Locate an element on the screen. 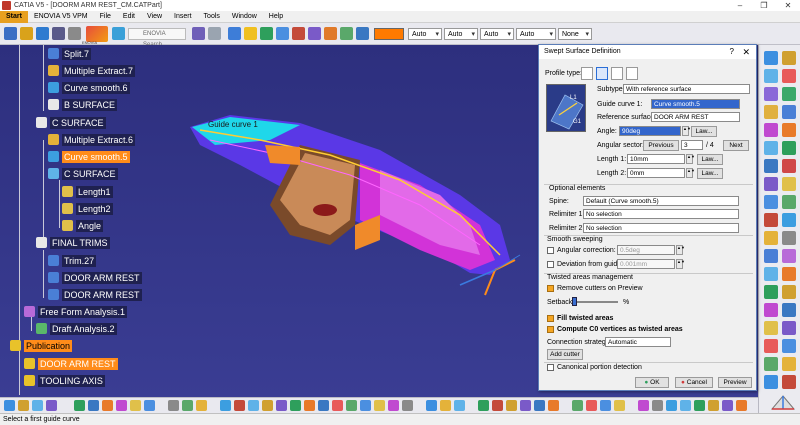 The height and width of the screenshot is (425, 800). query-icon is located at coordinates (198, 33).